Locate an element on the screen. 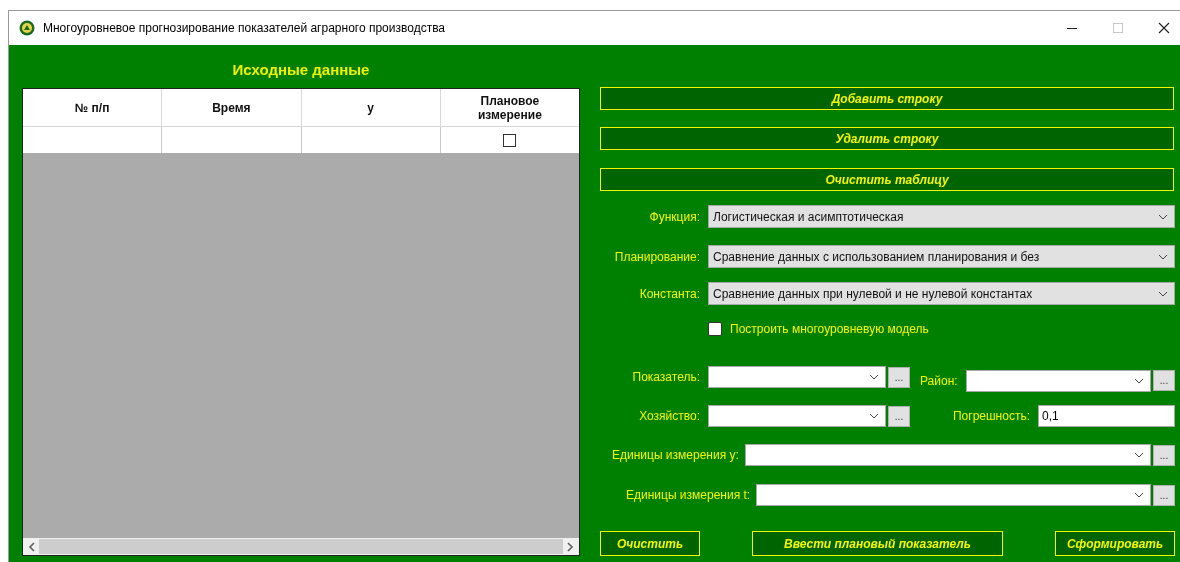  scroll-left-icon is located at coordinates (32, 546).